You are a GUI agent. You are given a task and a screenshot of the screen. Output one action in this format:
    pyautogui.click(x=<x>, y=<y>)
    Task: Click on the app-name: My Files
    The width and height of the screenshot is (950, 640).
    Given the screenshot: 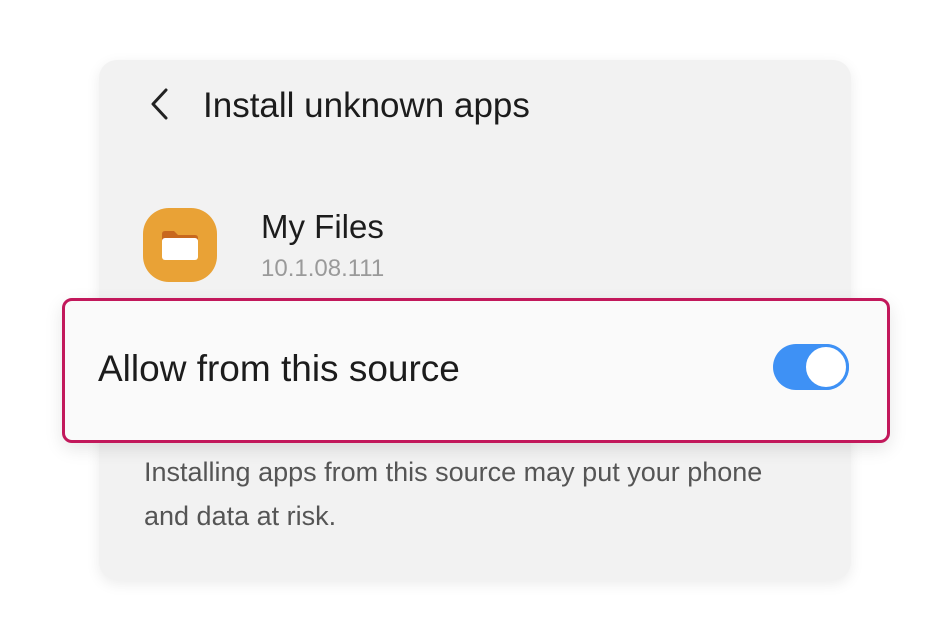 What is the action you would take?
    pyautogui.click(x=322, y=226)
    